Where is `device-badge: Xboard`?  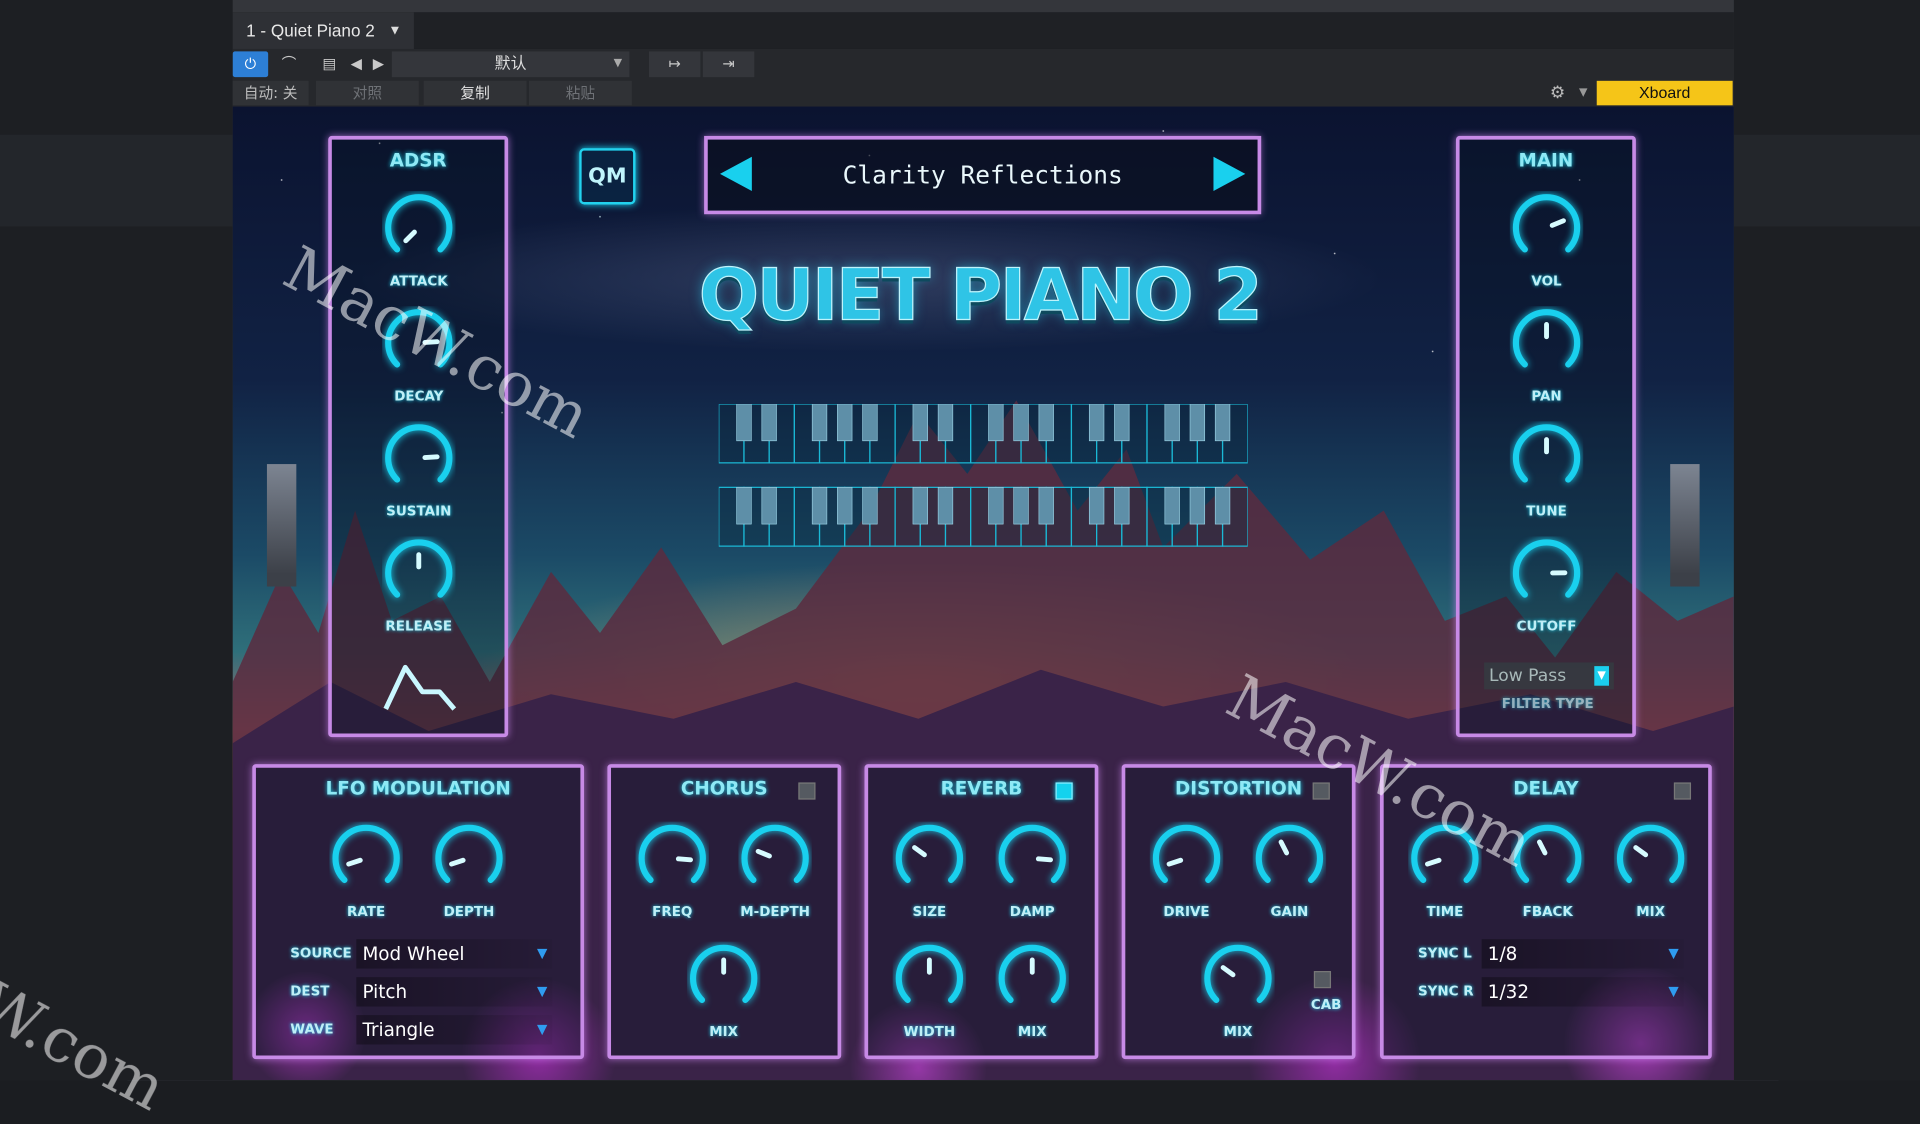
device-badge: Xboard is located at coordinates (1665, 93).